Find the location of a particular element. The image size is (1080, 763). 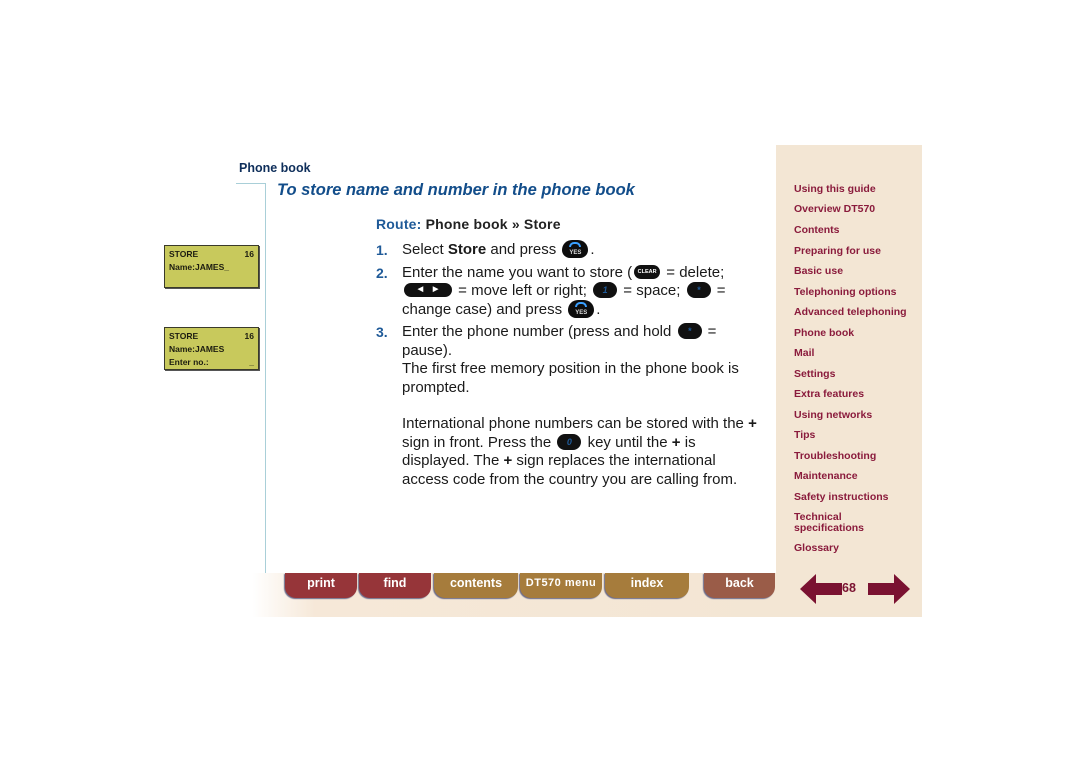

back-button: back is located at coordinates (739, 585).